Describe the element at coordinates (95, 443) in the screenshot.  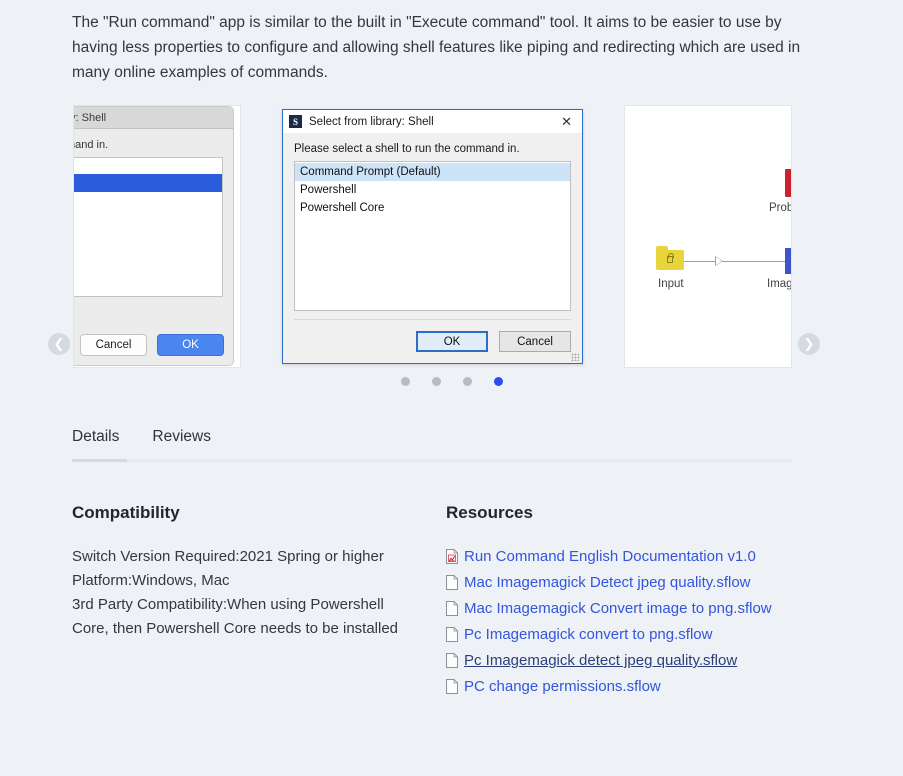
I see `tab-details: Details` at that location.